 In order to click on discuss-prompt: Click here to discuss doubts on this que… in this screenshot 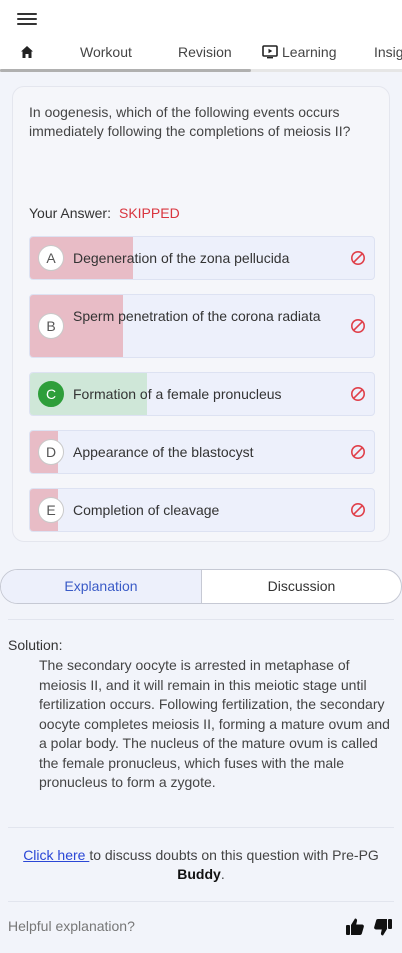, I will do `click(201, 865)`.